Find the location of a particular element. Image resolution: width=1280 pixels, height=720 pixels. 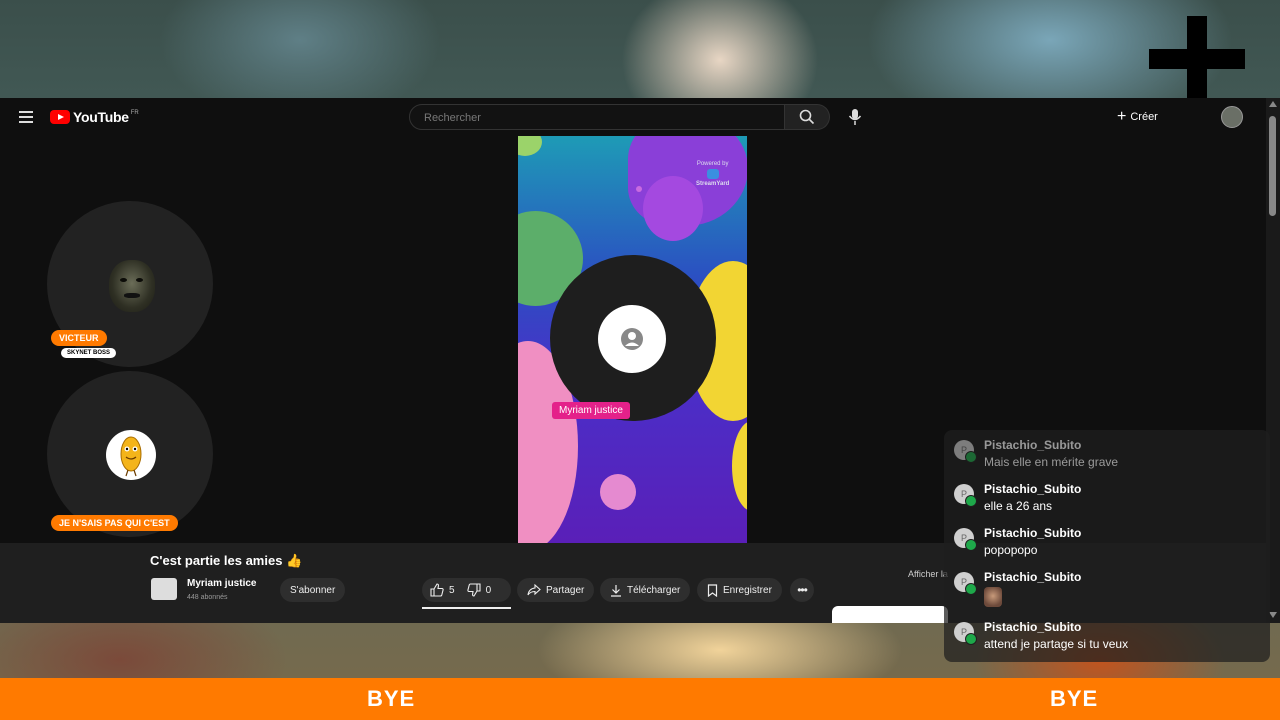

like-count: 5 is located at coordinates (452, 590).